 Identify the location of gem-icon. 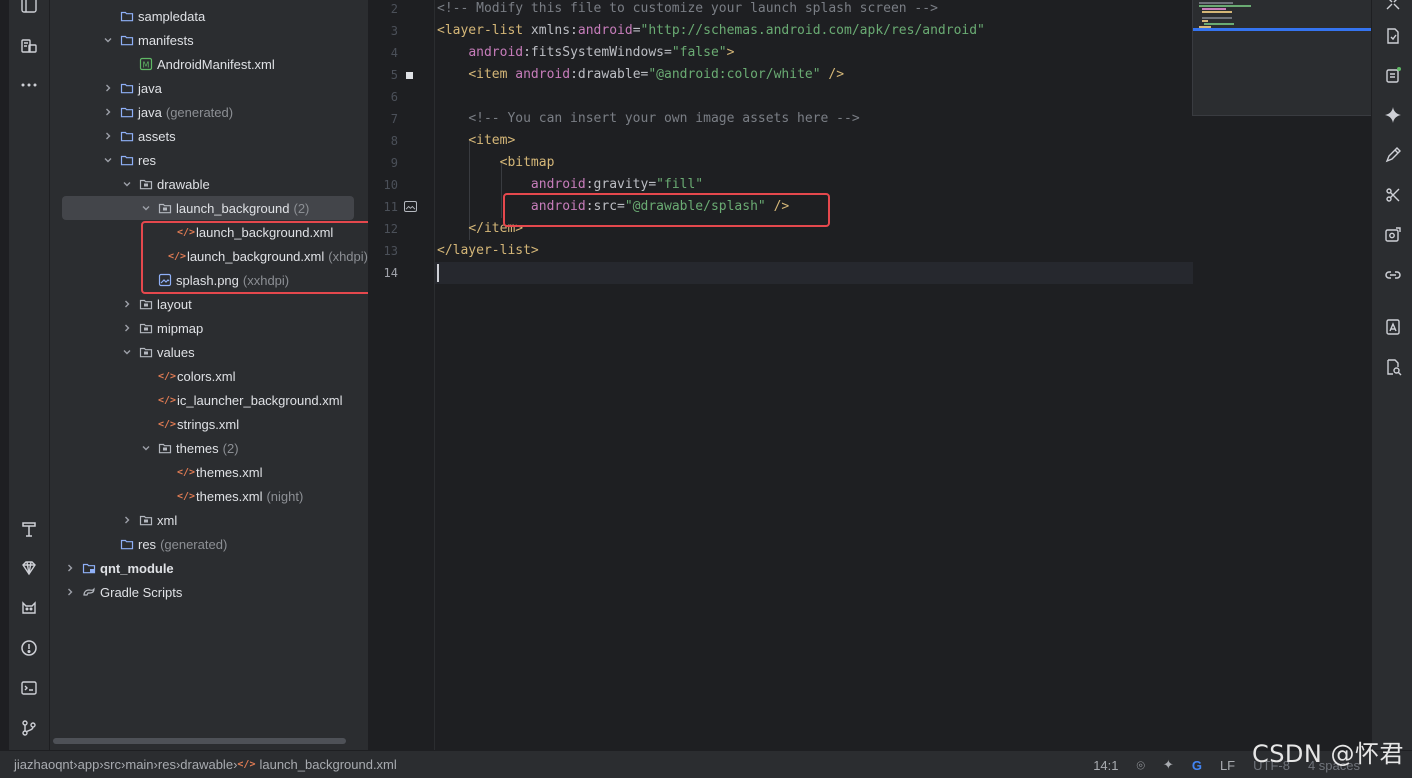
(29, 568).